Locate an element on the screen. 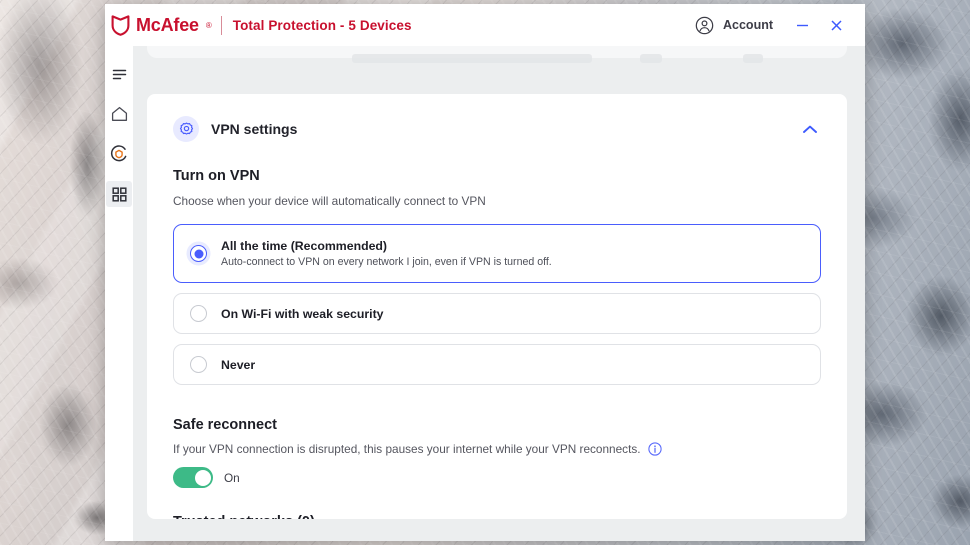 The image size is (970, 545). menu-icon is located at coordinates (119, 74).